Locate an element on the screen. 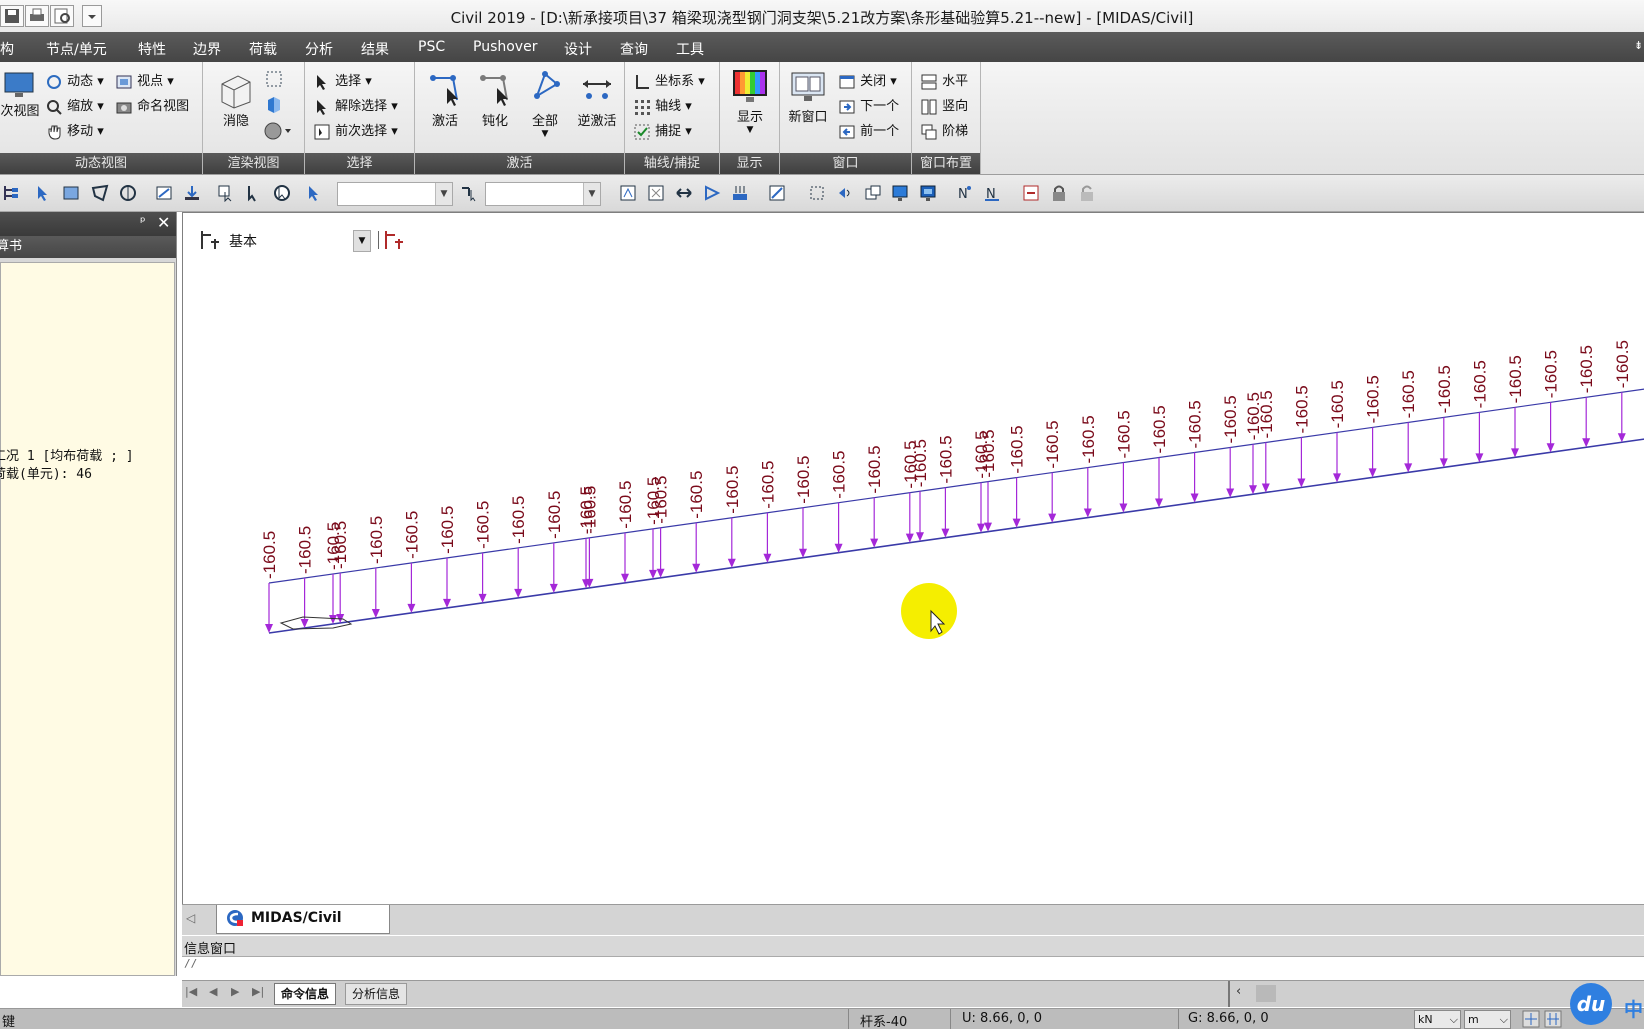 The width and height of the screenshot is (1644, 1030). activate-property-tb-icon is located at coordinates (740, 193).